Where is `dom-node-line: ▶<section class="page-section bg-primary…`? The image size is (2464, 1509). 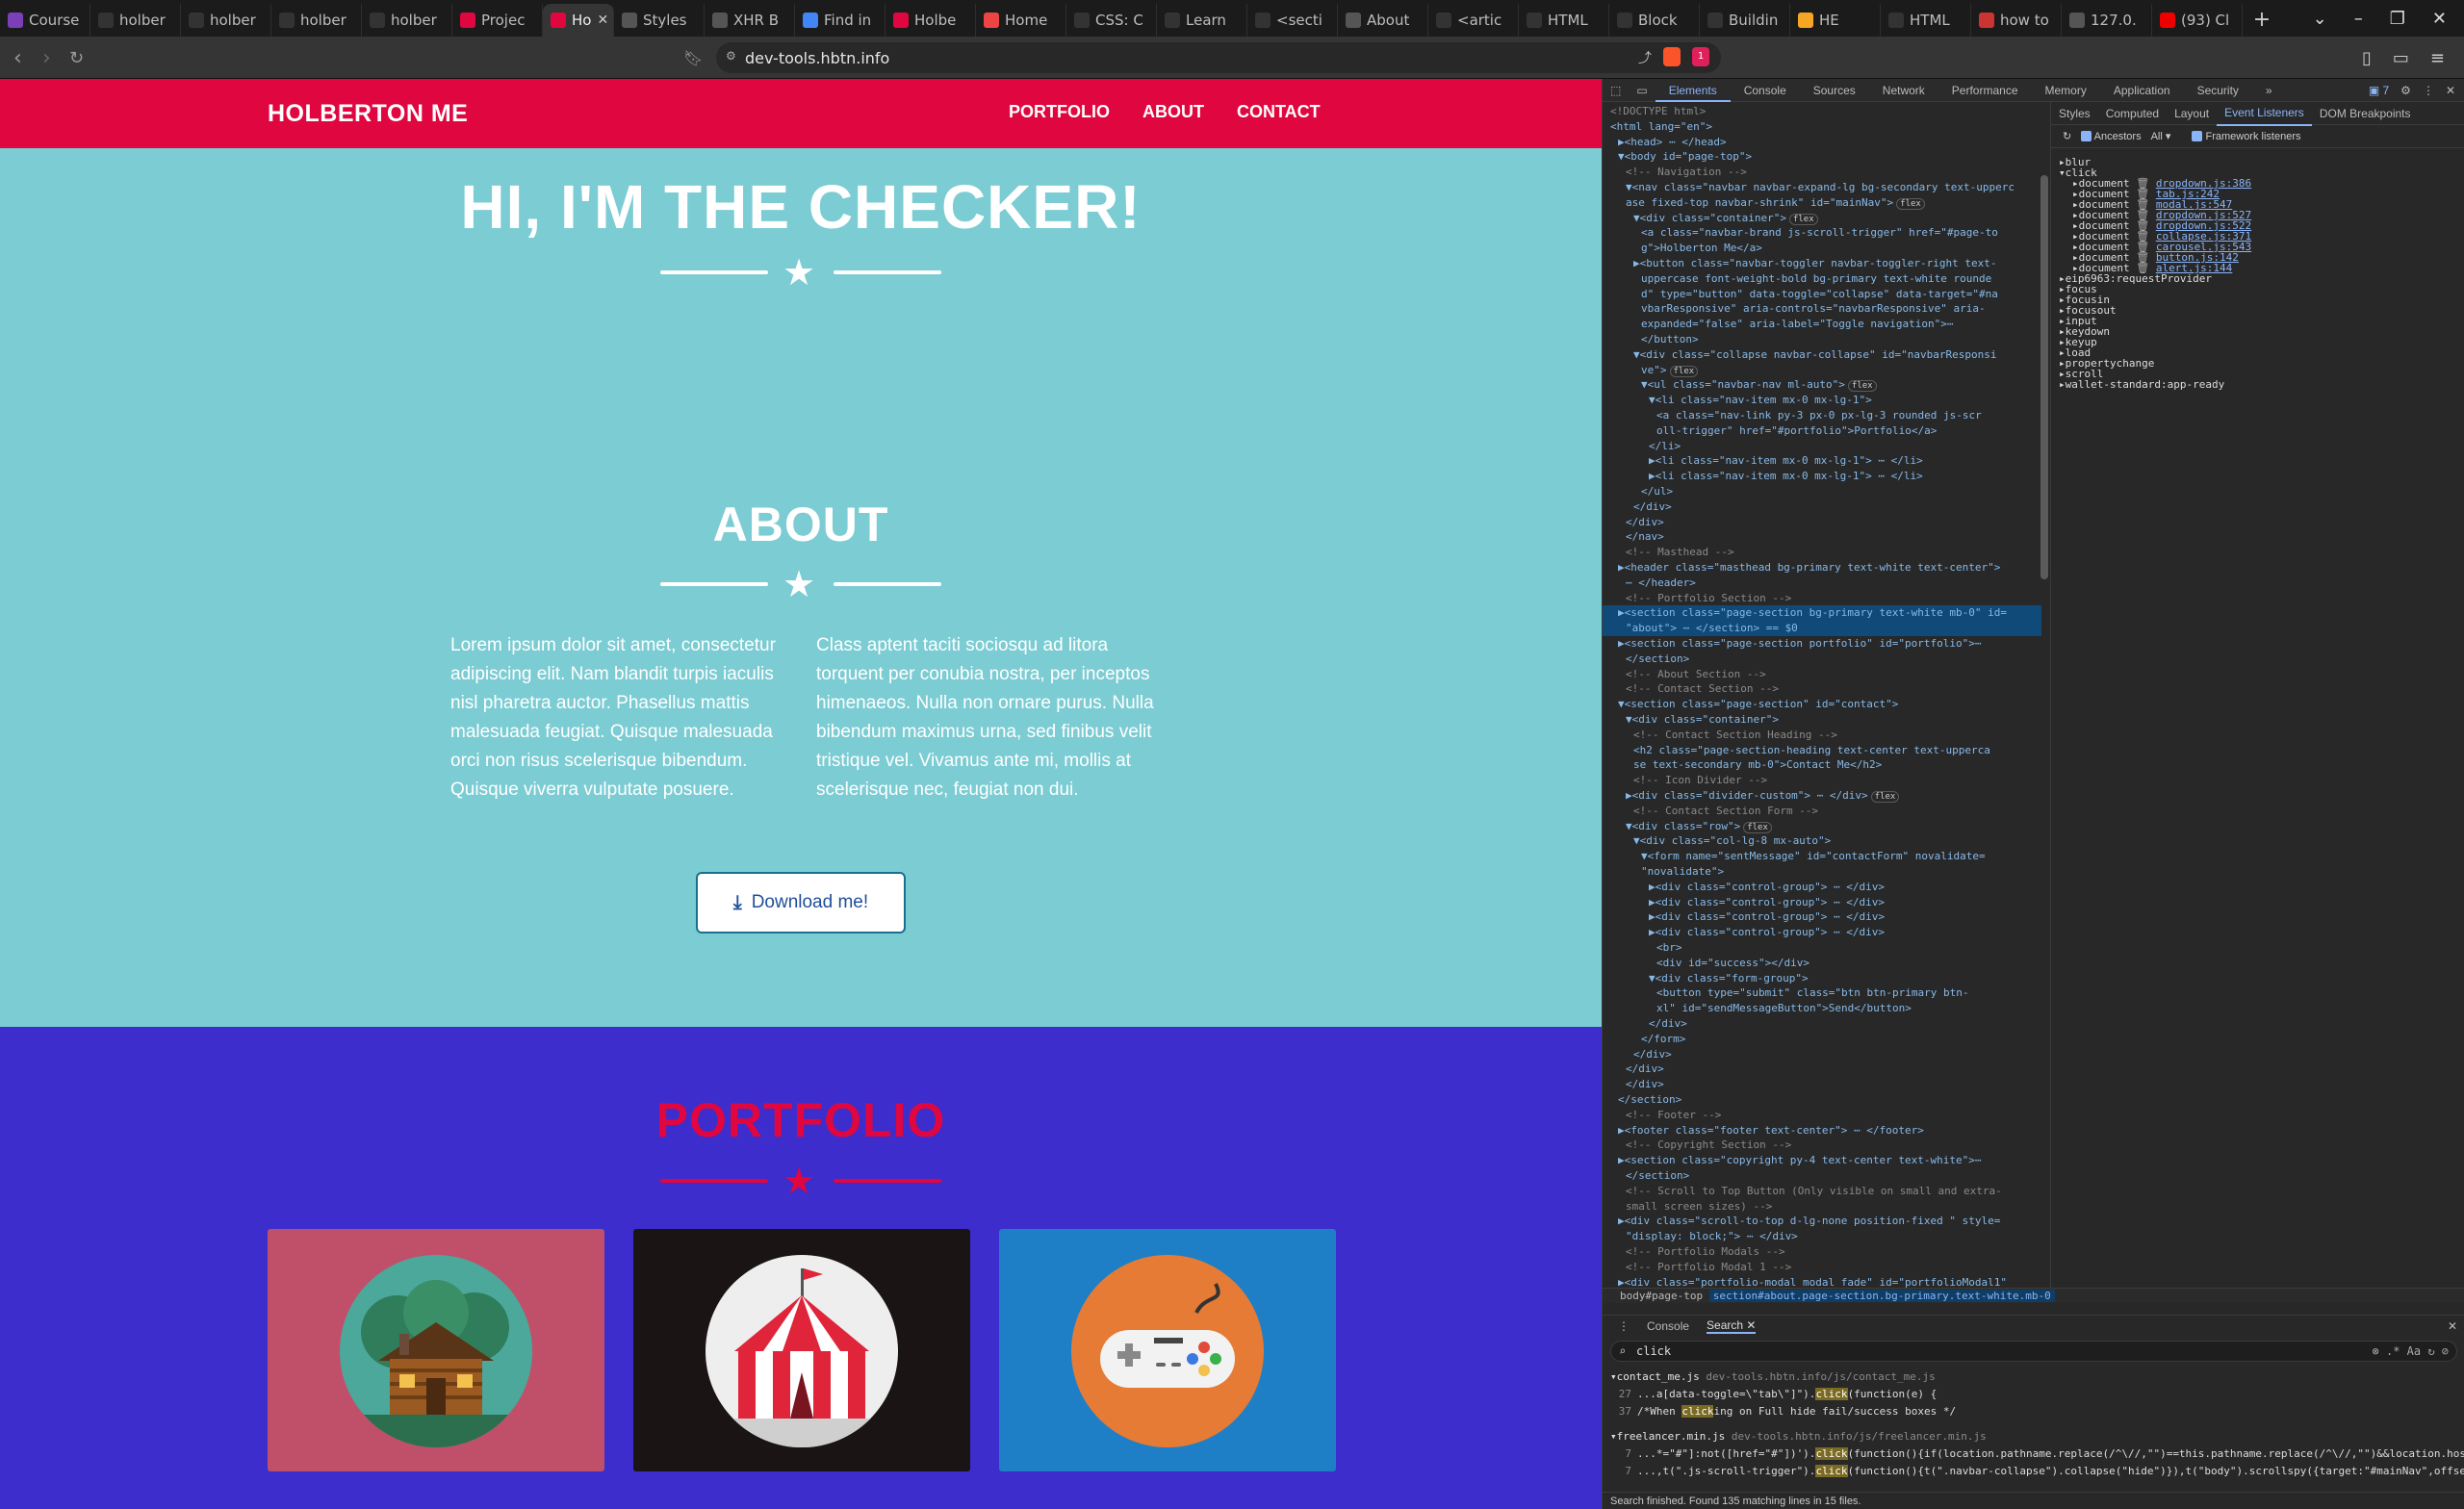
dom-node-line: ▶<section class="page-section bg-primary… is located at coordinates (1822, 613).